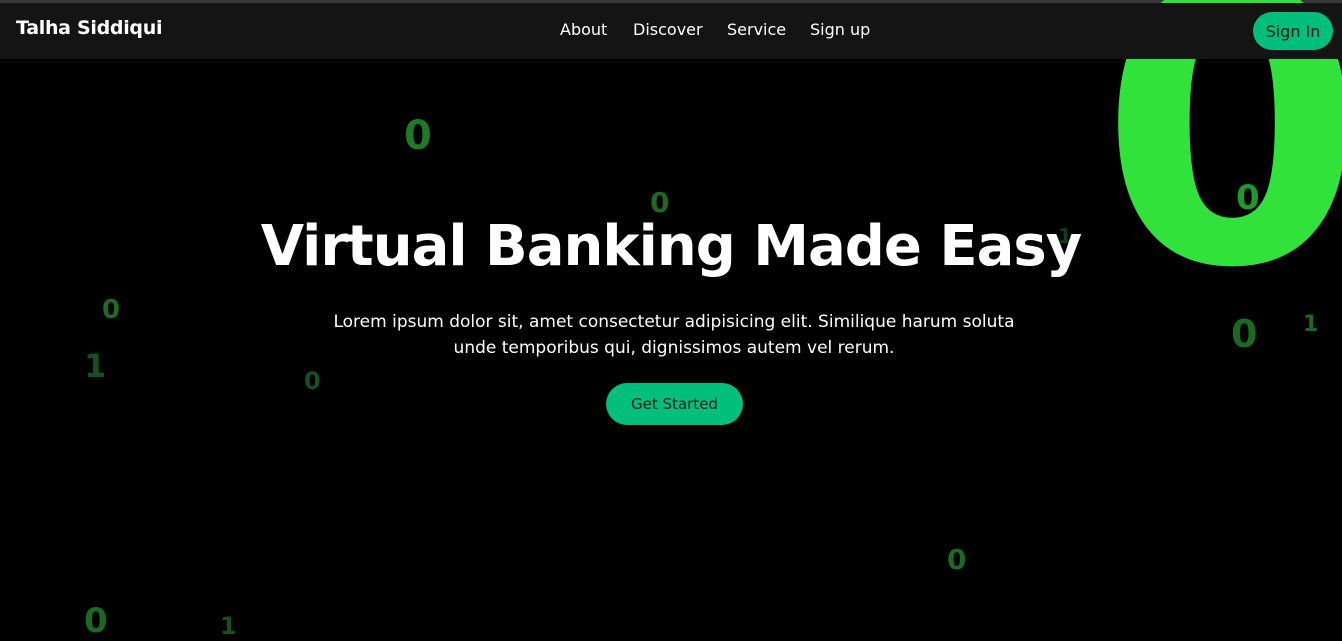 Image resolution: width=1342 pixels, height=641 pixels. What do you see at coordinates (671, 246) in the screenshot?
I see `hero-title: Virtual Banking Made Easy` at bounding box center [671, 246].